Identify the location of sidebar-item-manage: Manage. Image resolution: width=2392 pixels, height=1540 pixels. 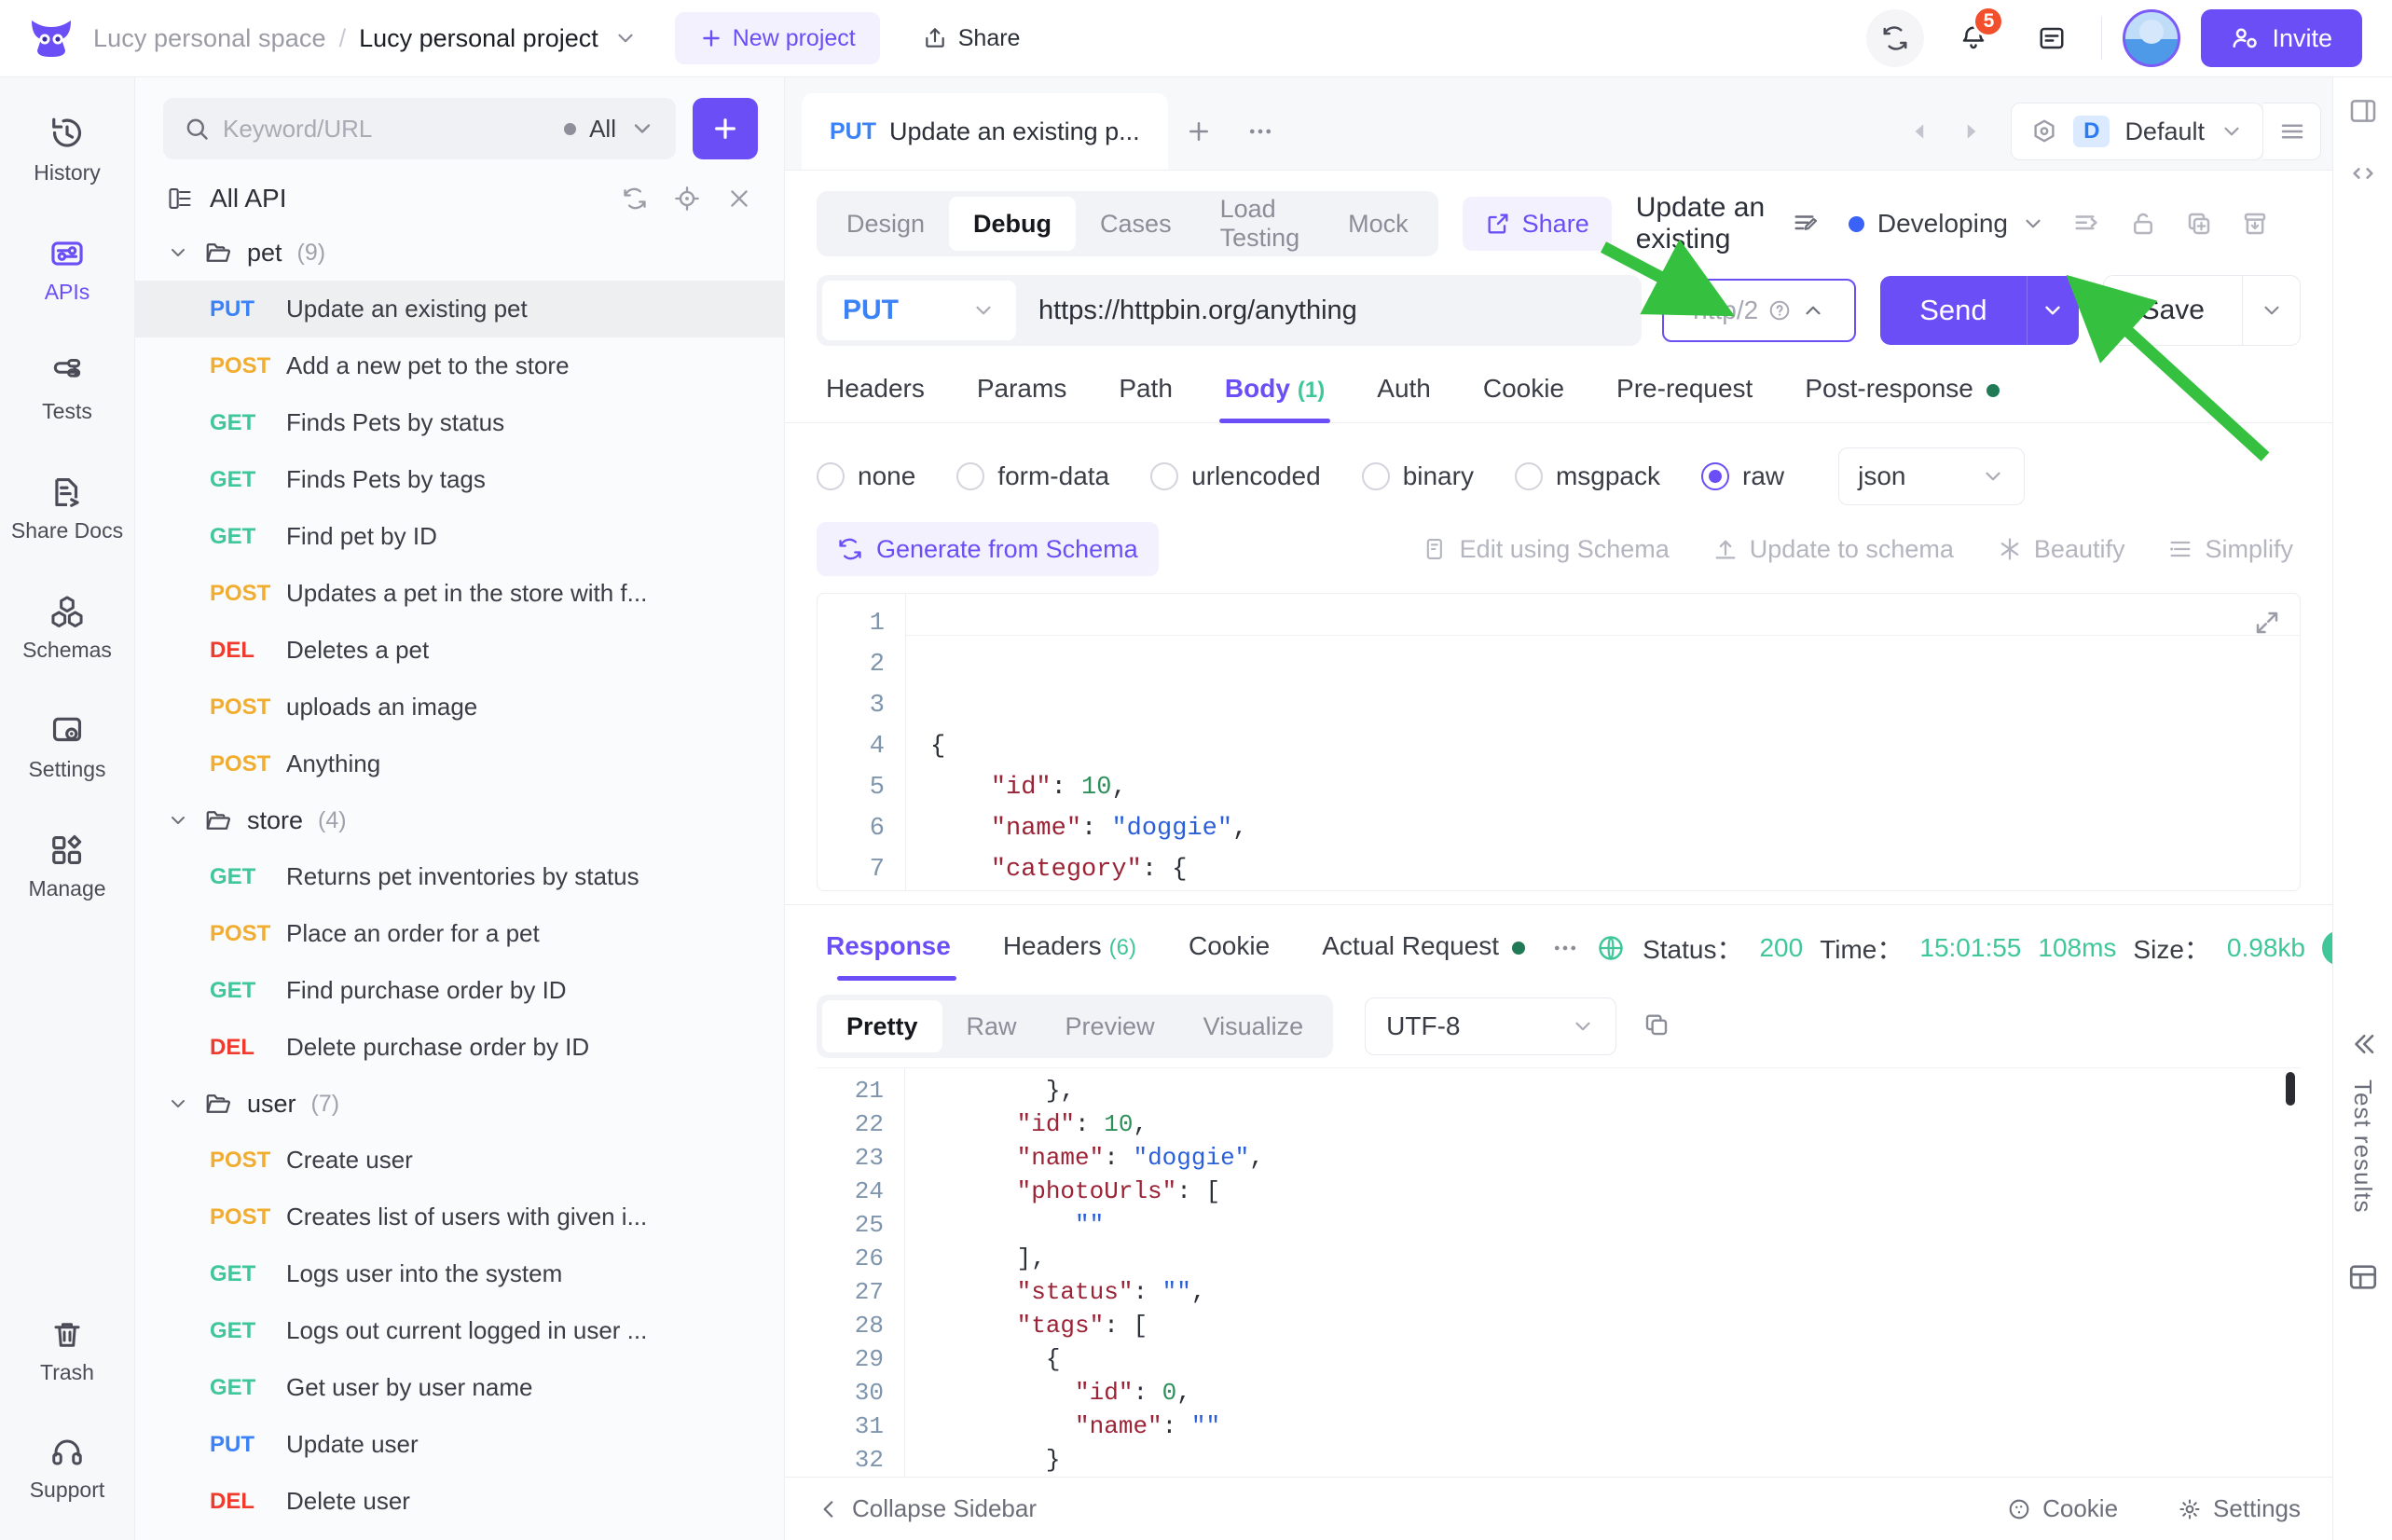
(67, 866).